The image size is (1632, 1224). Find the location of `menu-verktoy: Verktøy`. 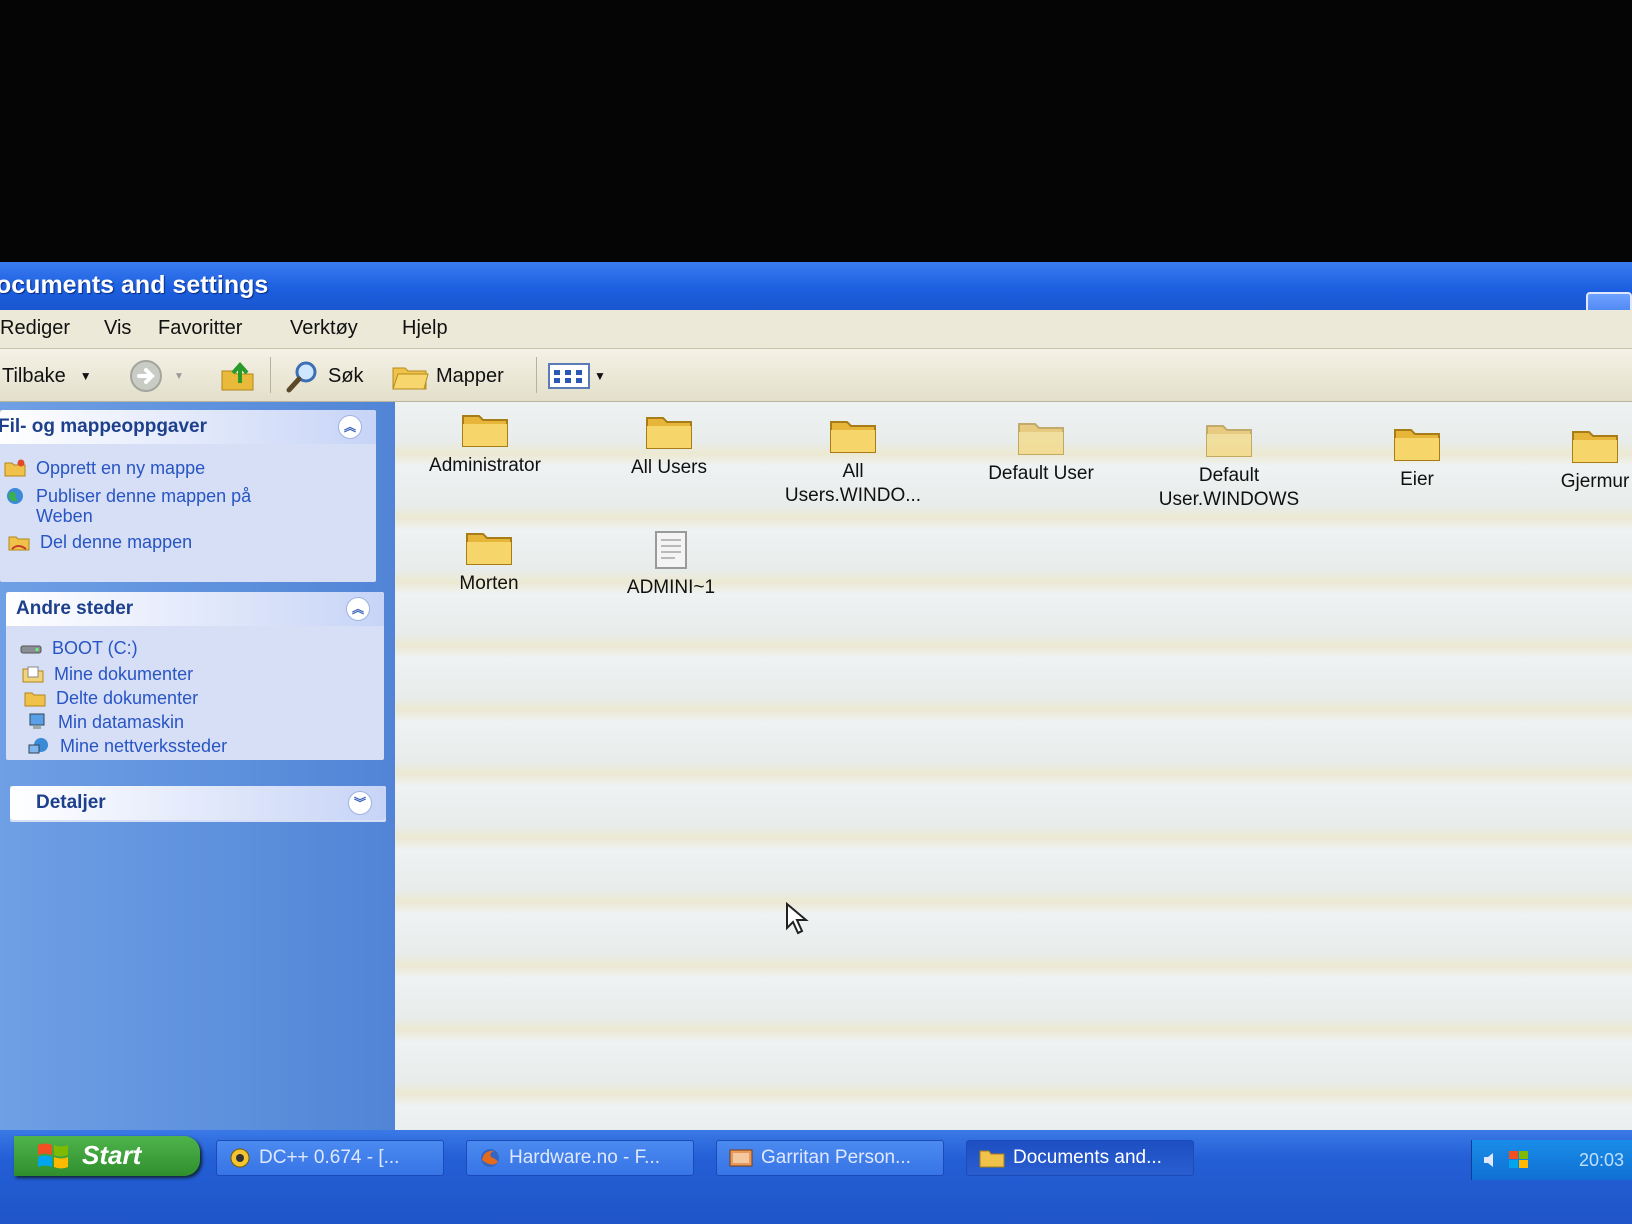

menu-verktoy: Verktøy is located at coordinates (324, 328).